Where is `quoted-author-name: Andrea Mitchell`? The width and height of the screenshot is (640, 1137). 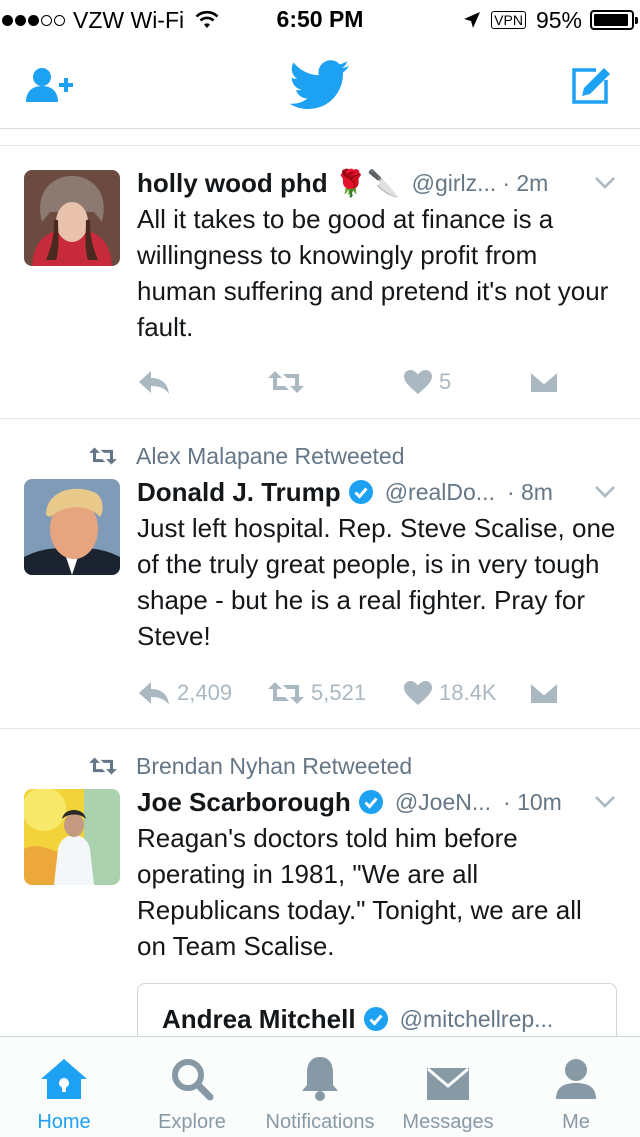
quoted-author-name: Andrea Mitchell is located at coordinates (259, 1019).